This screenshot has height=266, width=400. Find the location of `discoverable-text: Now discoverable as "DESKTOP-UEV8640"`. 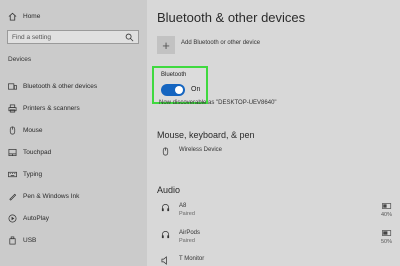

discoverable-text: Now discoverable as "DESKTOP-UEV8640" is located at coordinates (218, 103).